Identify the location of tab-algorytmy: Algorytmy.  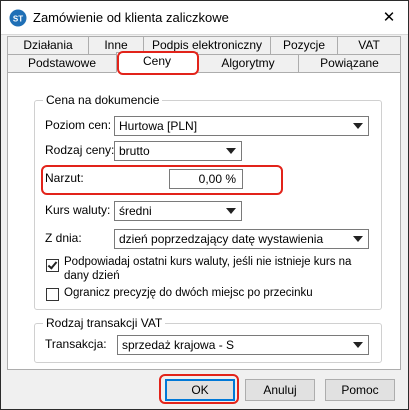
(248, 63).